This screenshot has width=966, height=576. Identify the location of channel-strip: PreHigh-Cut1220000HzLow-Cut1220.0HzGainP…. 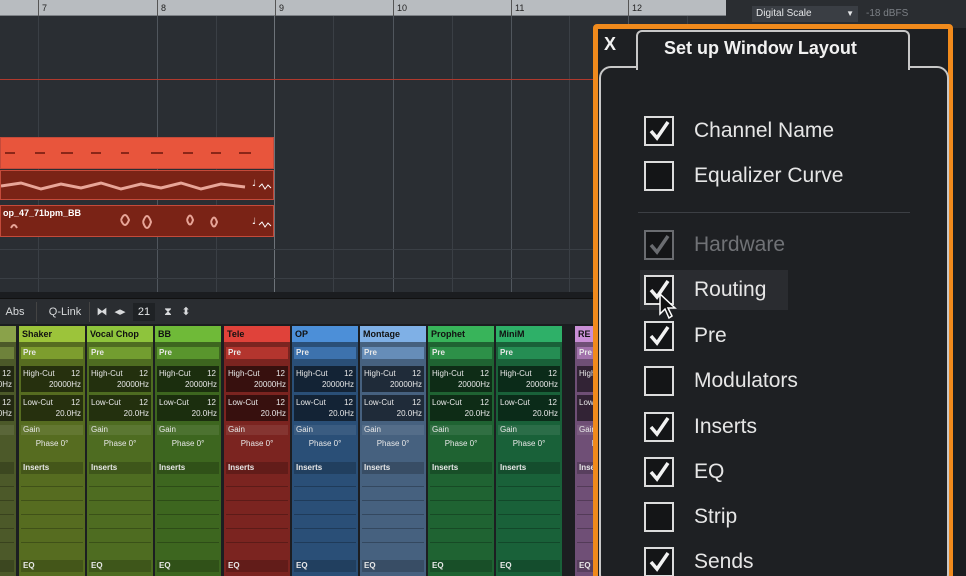
(8, 451).